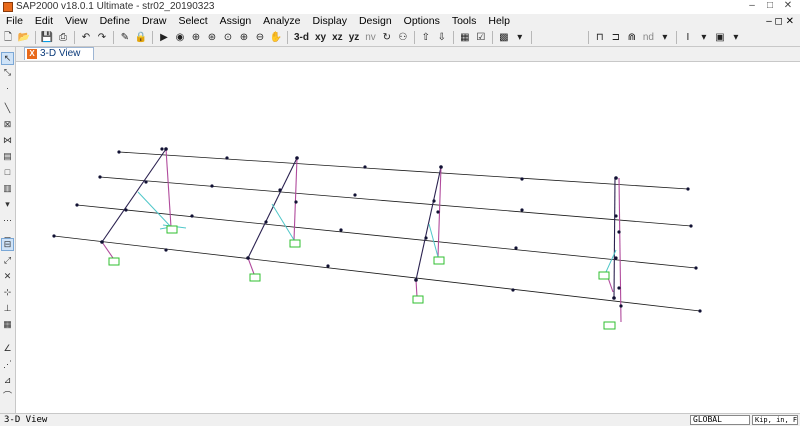 Image resolution: width=800 pixels, height=426 pixels. What do you see at coordinates (86, 38) in the screenshot?
I see `undo-icon: ↶` at bounding box center [86, 38].